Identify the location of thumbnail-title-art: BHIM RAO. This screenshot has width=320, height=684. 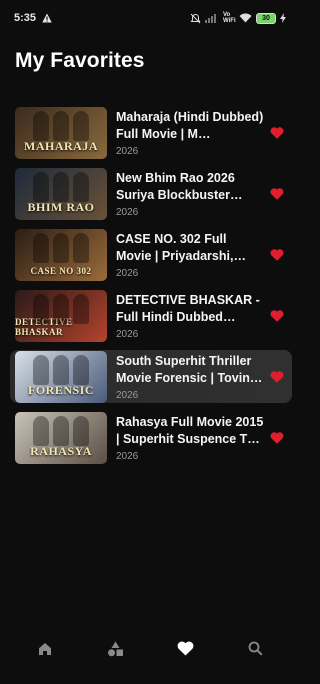
(61, 206).